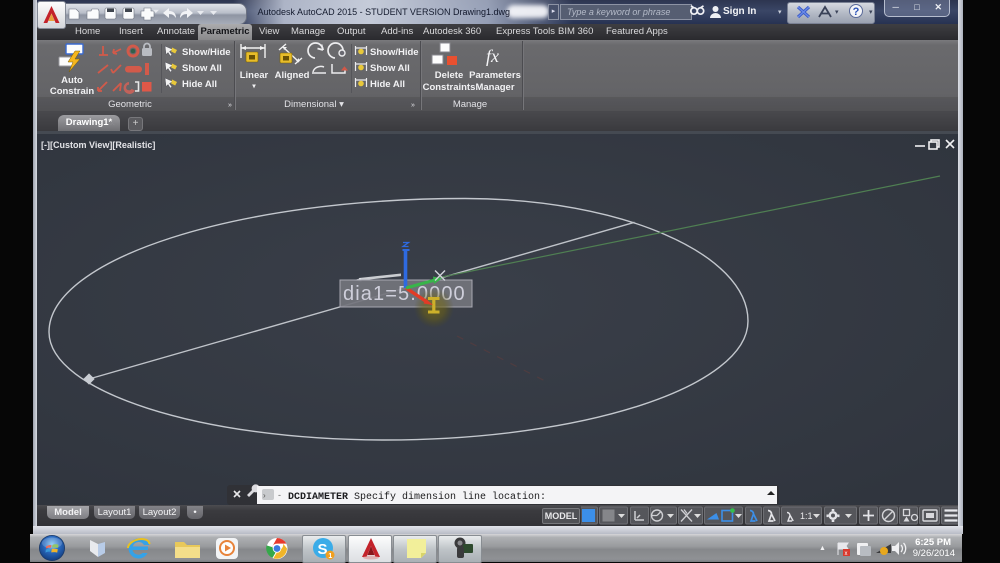  I want to click on svg-text: Constrain, so click(72, 91).